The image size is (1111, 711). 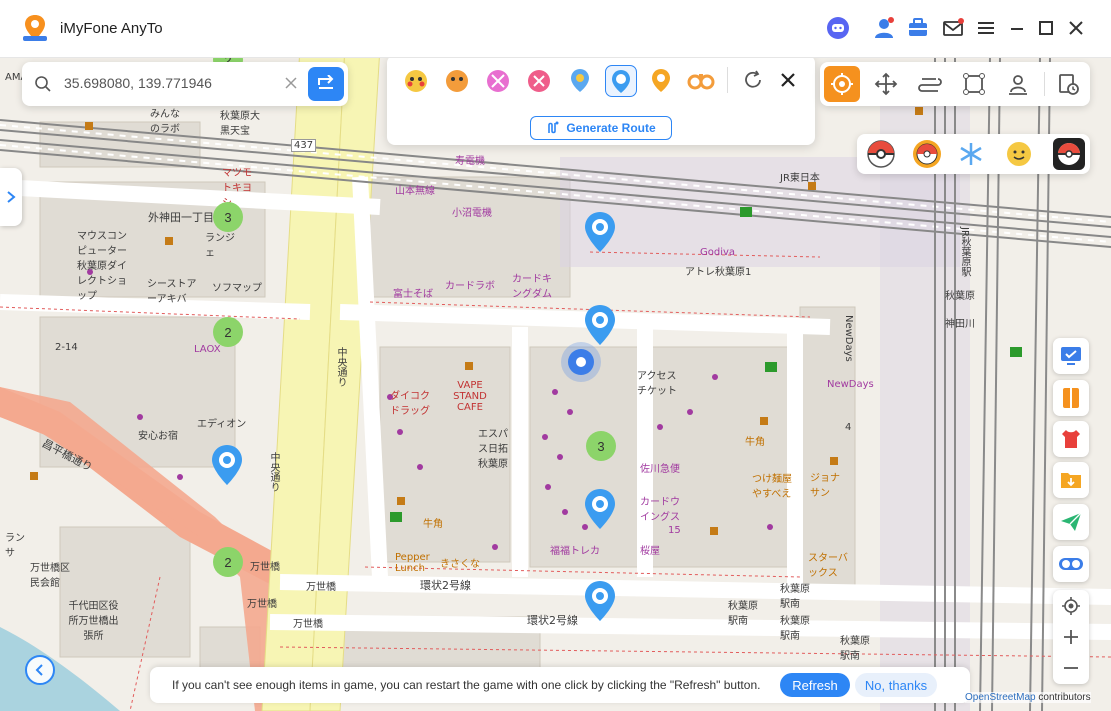 What do you see at coordinates (326, 84) in the screenshot?
I see `go-to-coordinate-button` at bounding box center [326, 84].